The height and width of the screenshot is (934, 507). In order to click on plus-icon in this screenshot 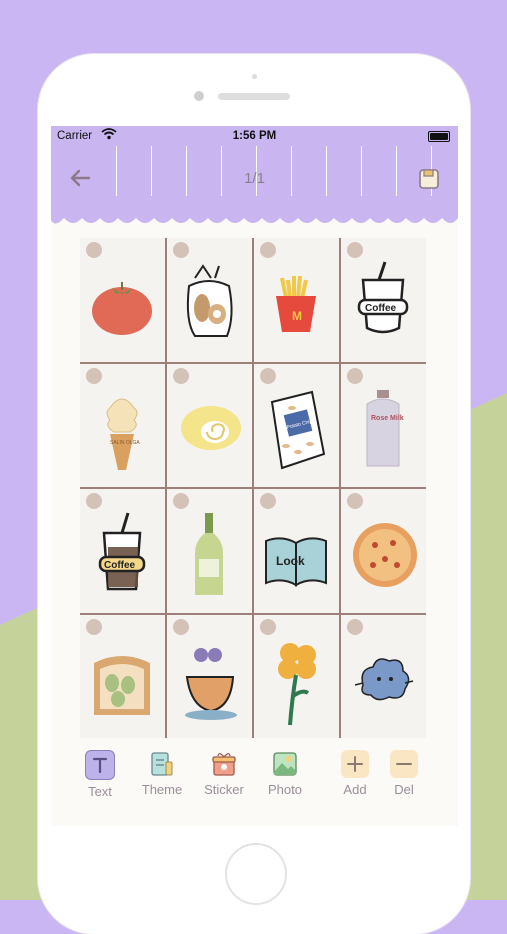, I will do `click(355, 764)`.